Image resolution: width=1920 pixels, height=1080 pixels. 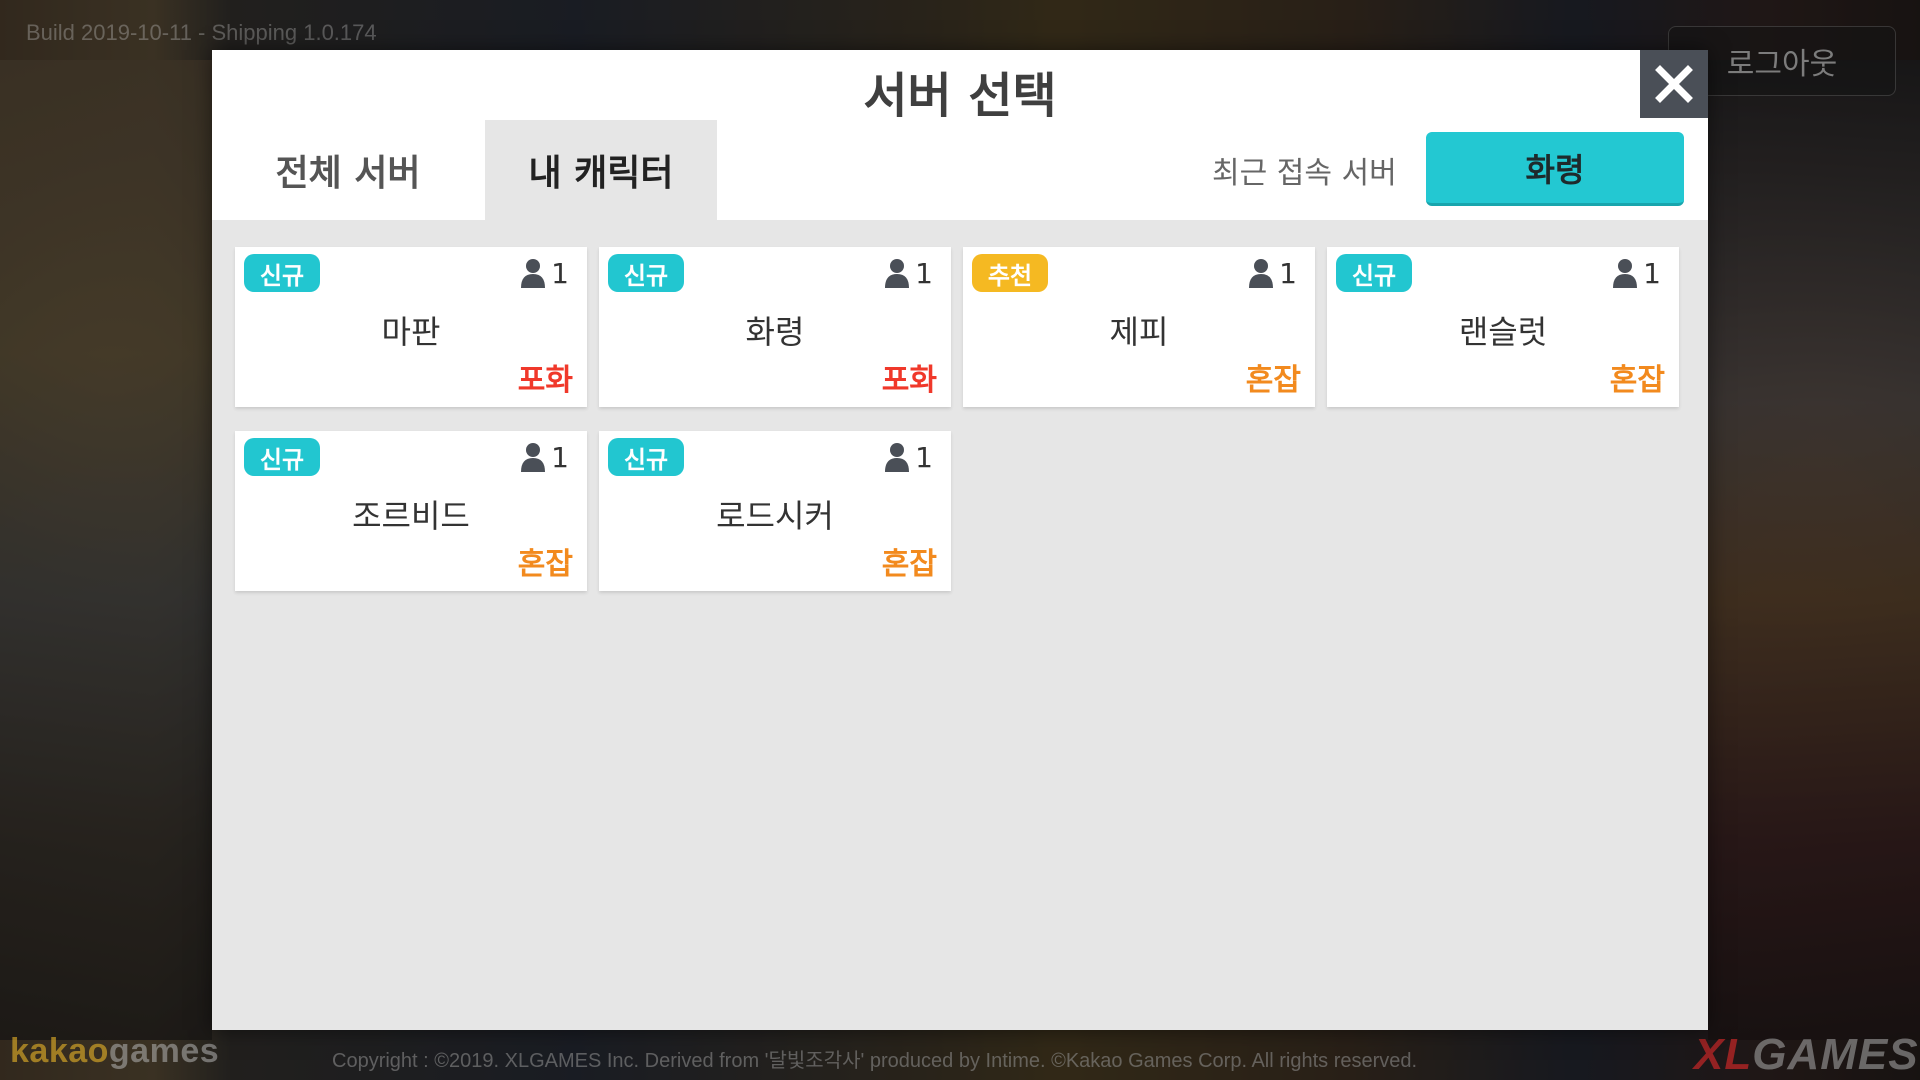 I want to click on server-name: 랜슬럿, so click(x=1503, y=332).